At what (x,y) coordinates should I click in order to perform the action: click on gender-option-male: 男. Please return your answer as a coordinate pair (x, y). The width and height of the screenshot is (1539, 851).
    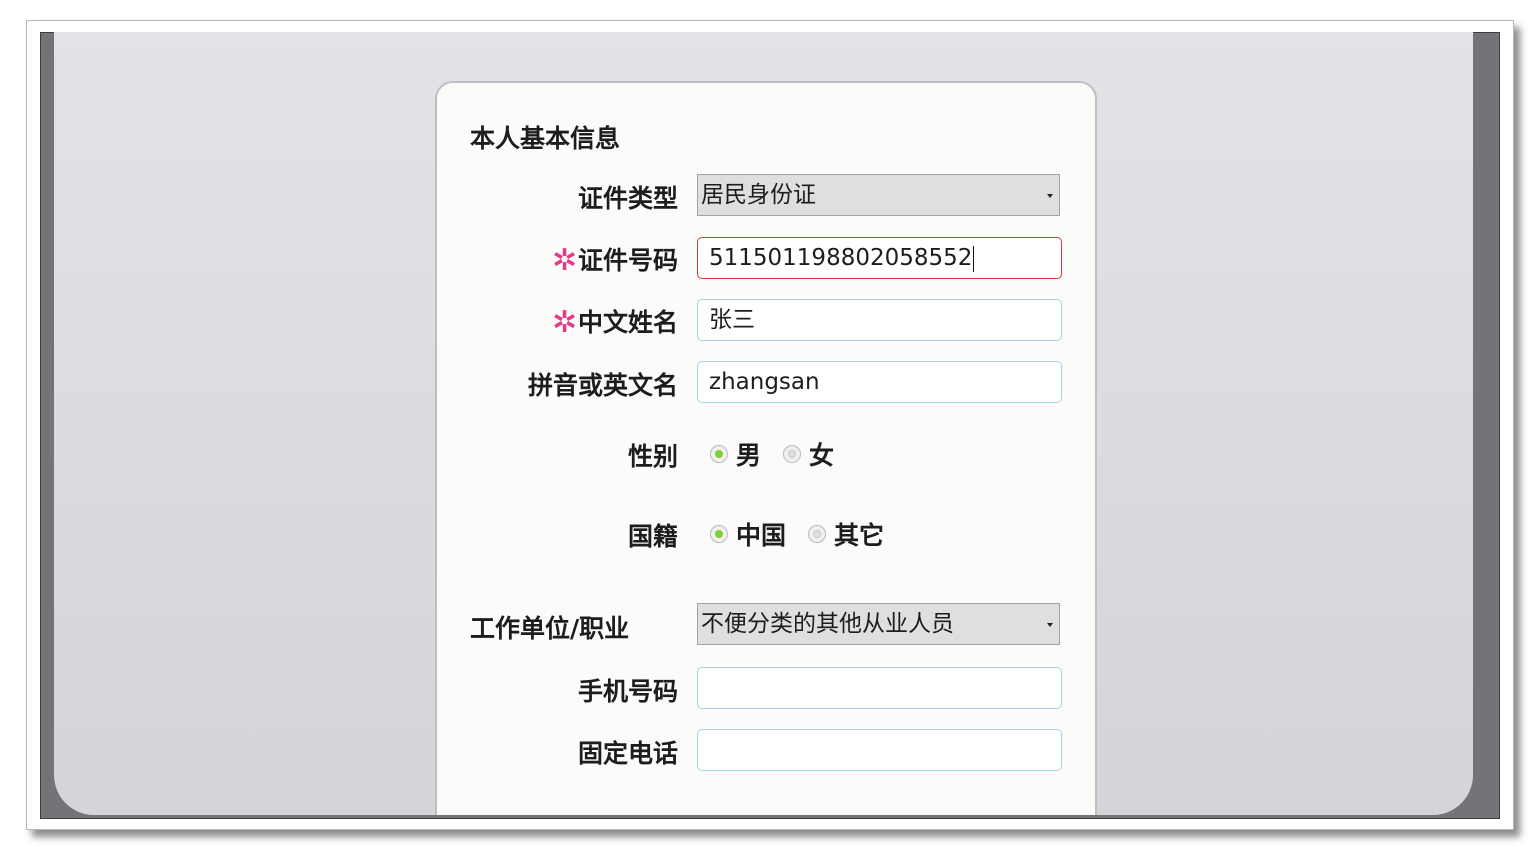
    Looking at the image, I should click on (735, 454).